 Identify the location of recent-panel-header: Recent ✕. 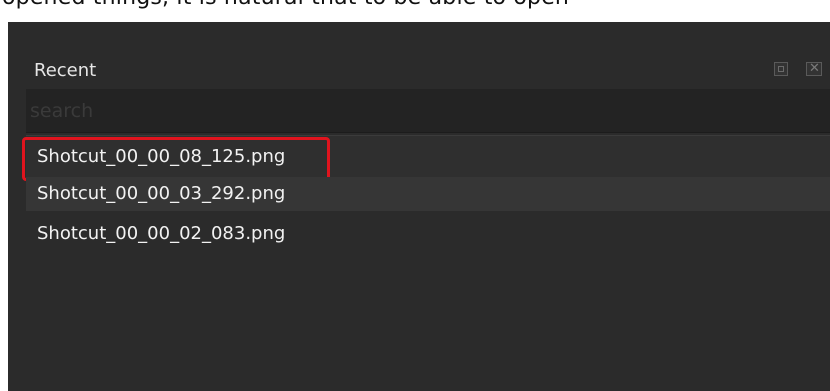
(419, 69).